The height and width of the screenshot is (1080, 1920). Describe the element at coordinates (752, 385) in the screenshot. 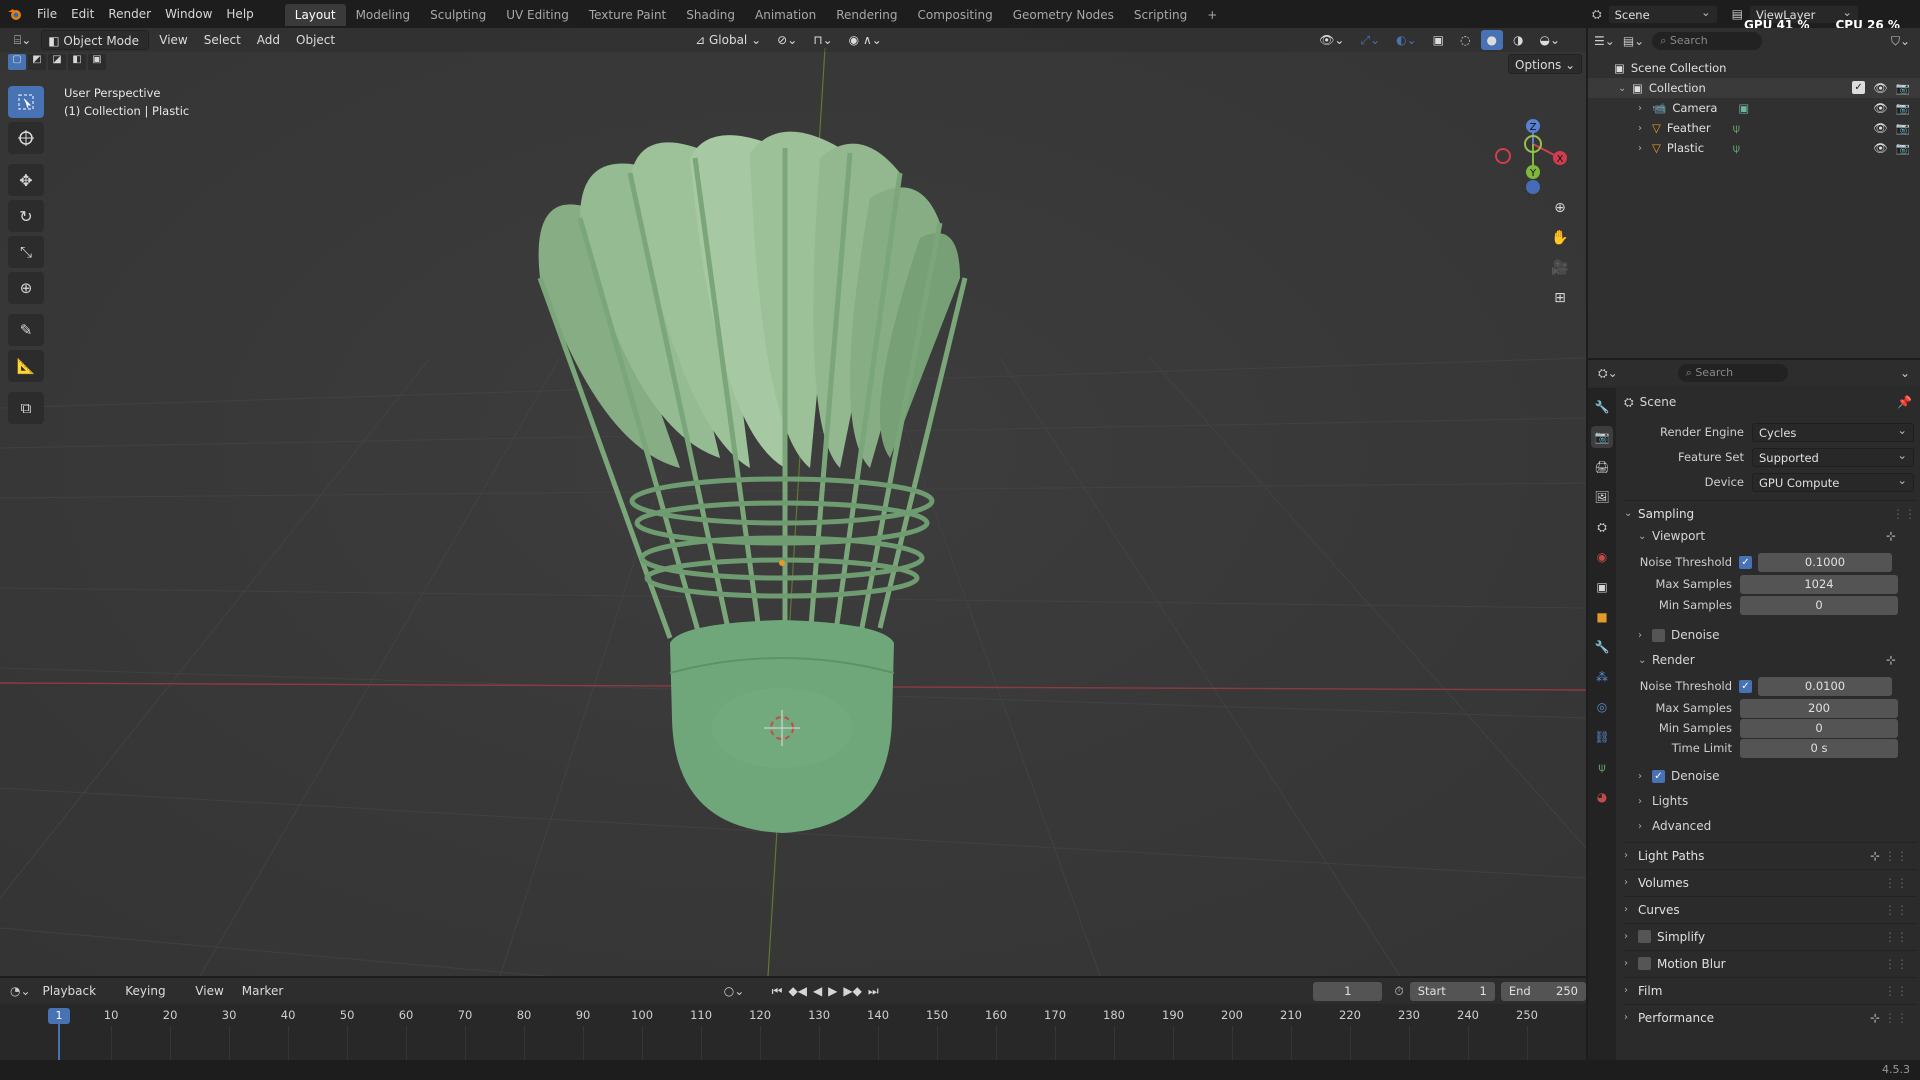

I see `feather-mesh` at that location.